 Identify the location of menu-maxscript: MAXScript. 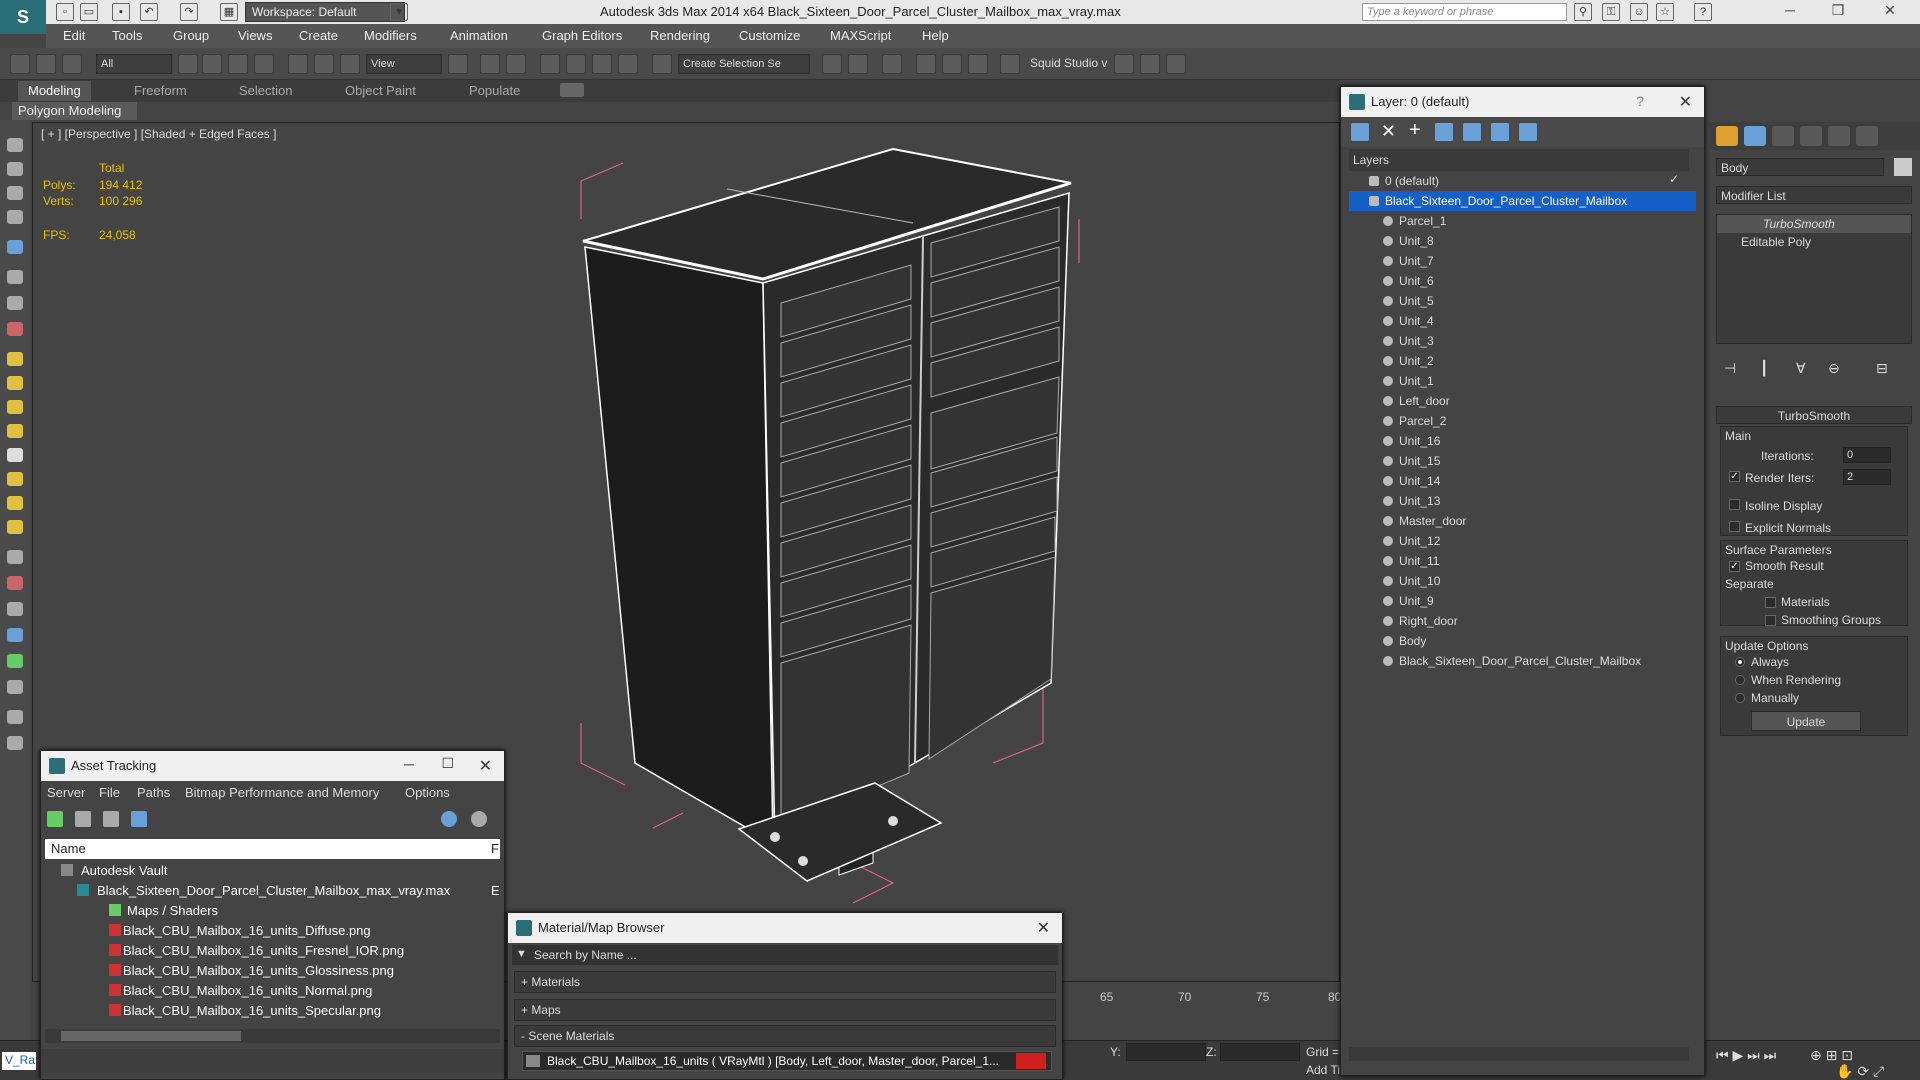
(860, 35).